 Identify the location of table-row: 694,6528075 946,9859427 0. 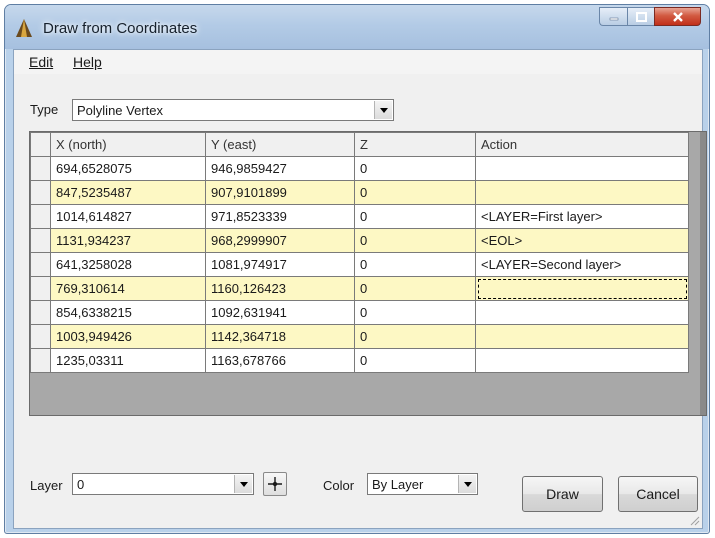
(359, 168).